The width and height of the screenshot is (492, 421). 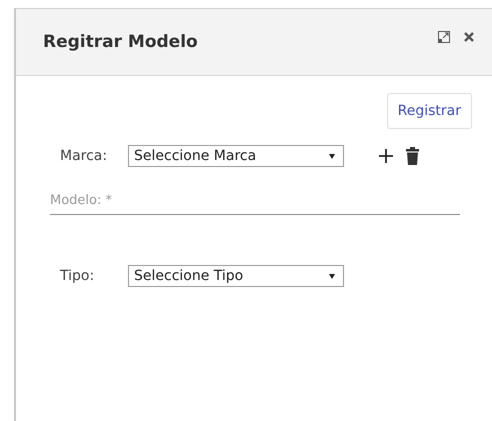 What do you see at coordinates (77, 276) in the screenshot?
I see `type-label: Tipo:` at bounding box center [77, 276].